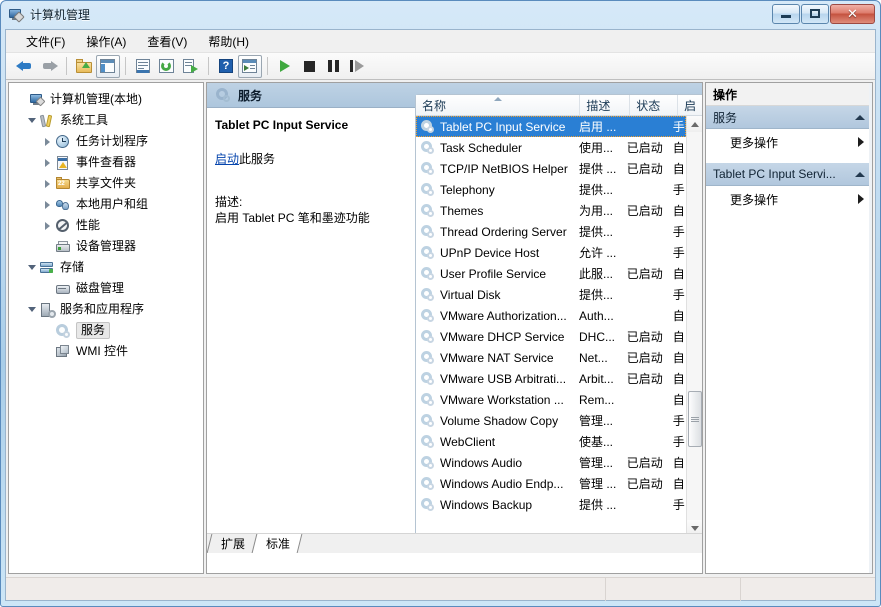 Image resolution: width=881 pixels, height=607 pixels. I want to click on tree-item-label: 服务, so click(93, 330).